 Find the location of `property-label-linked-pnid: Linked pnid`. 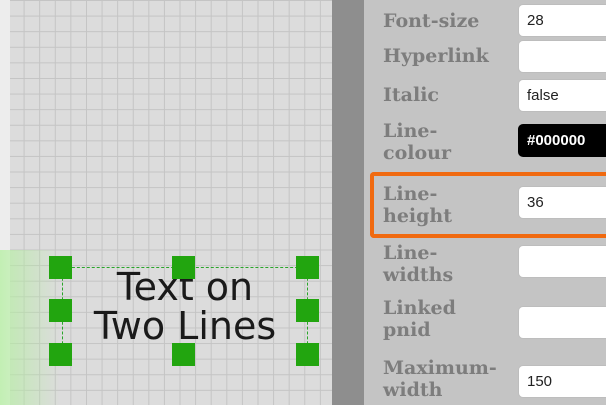

property-label-linked-pnid: Linked pnid is located at coordinates (448, 319).